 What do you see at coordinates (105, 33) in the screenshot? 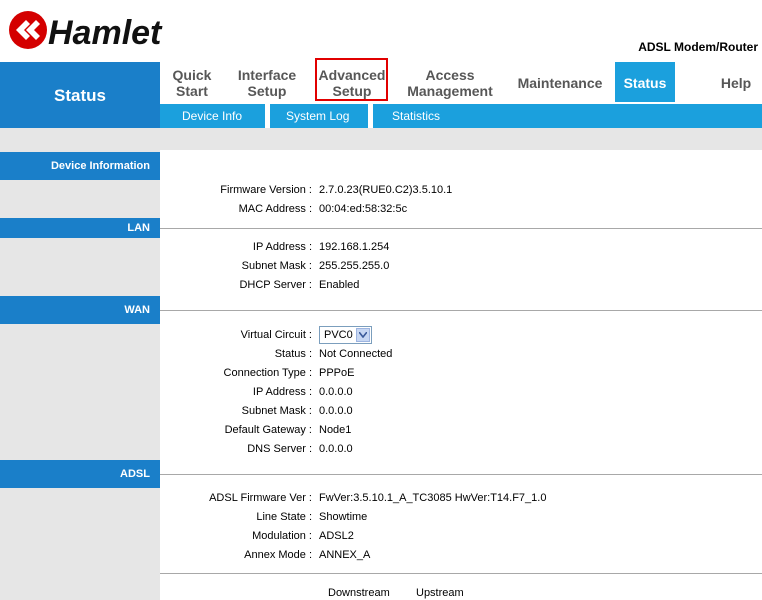
I see `logo-text: Hamlet` at bounding box center [105, 33].